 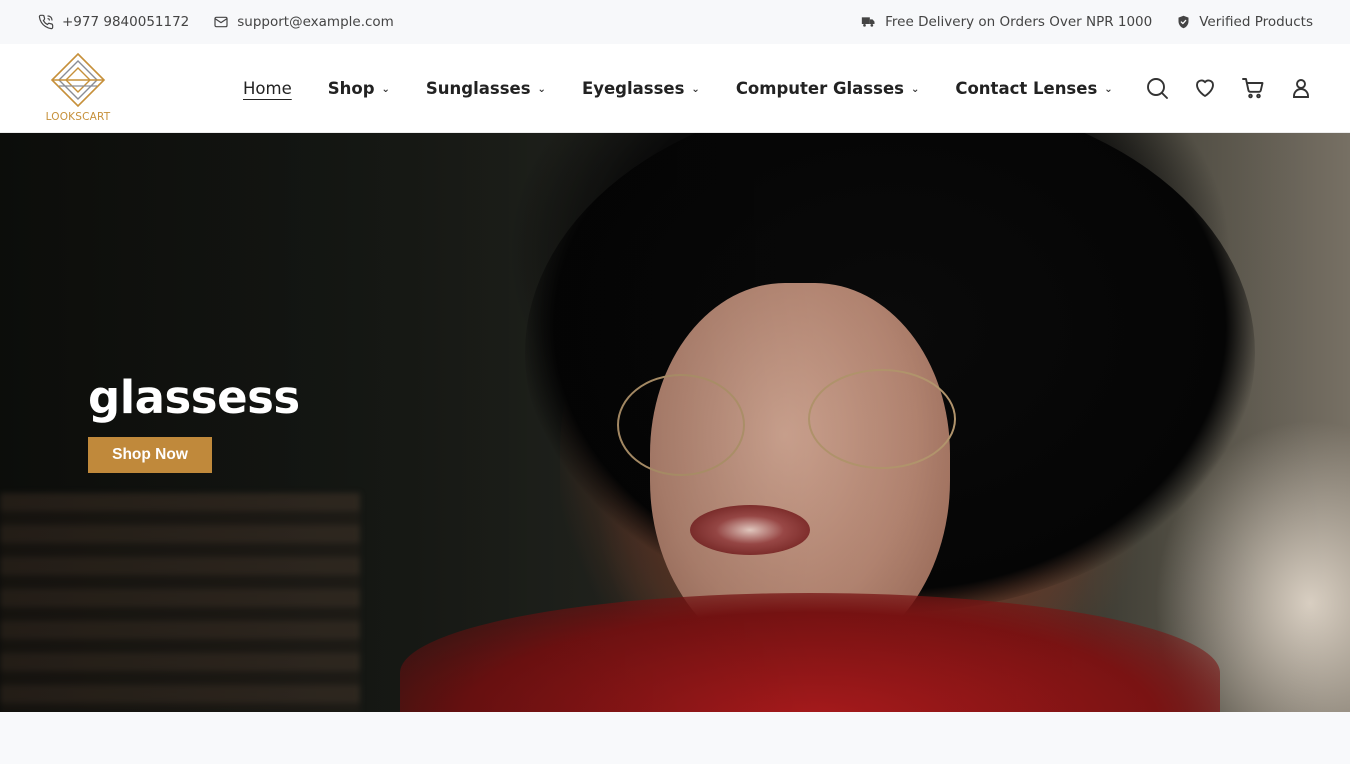 What do you see at coordinates (1157, 88) in the screenshot?
I see `search-icon` at bounding box center [1157, 88].